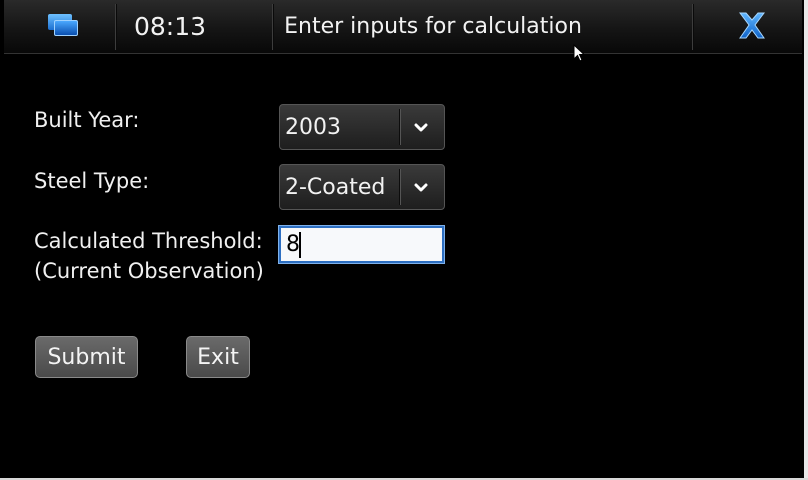  Describe the element at coordinates (300, 245) in the screenshot. I see `text-caret` at that location.